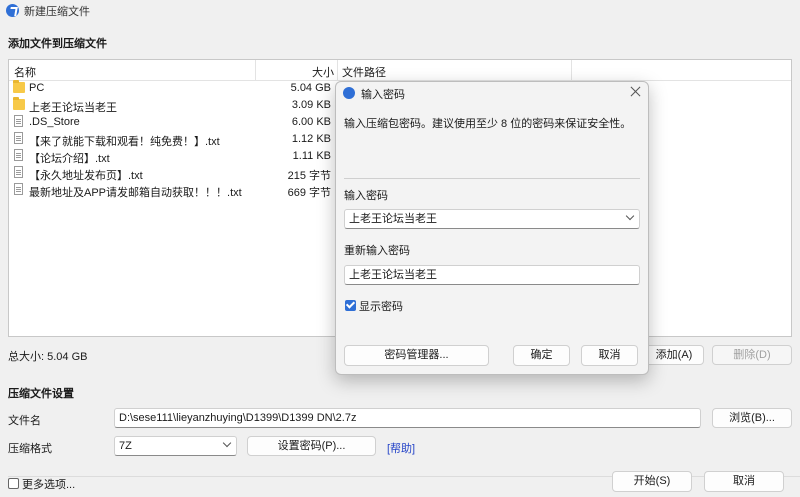 The width and height of the screenshot is (800, 497). What do you see at coordinates (492, 178) in the screenshot?
I see `dialog-divider` at bounding box center [492, 178].